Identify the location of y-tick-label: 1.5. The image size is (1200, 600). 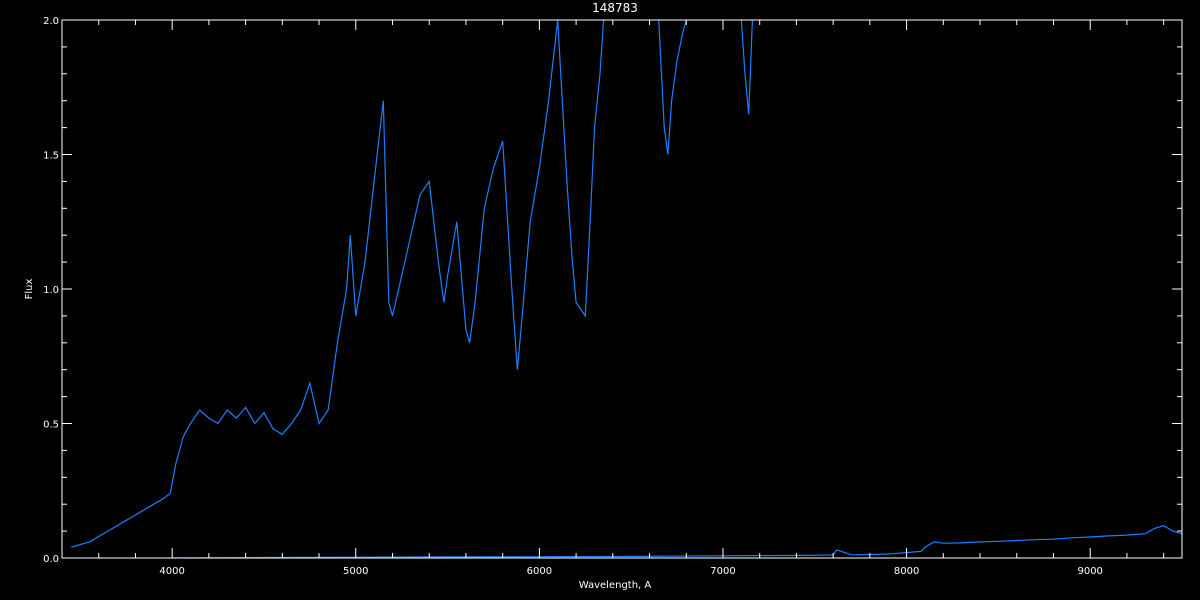
(51, 156).